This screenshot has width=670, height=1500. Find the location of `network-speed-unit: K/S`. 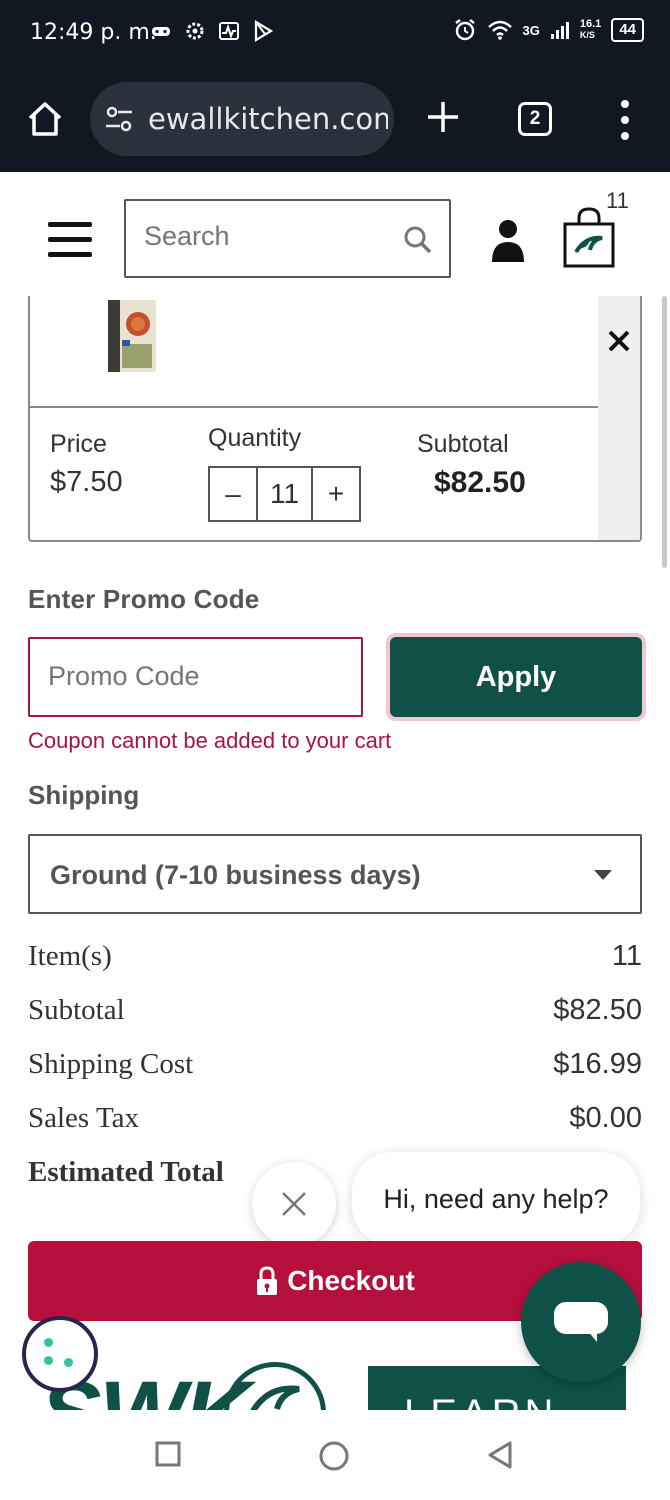

network-speed-unit: K/S is located at coordinates (587, 35).